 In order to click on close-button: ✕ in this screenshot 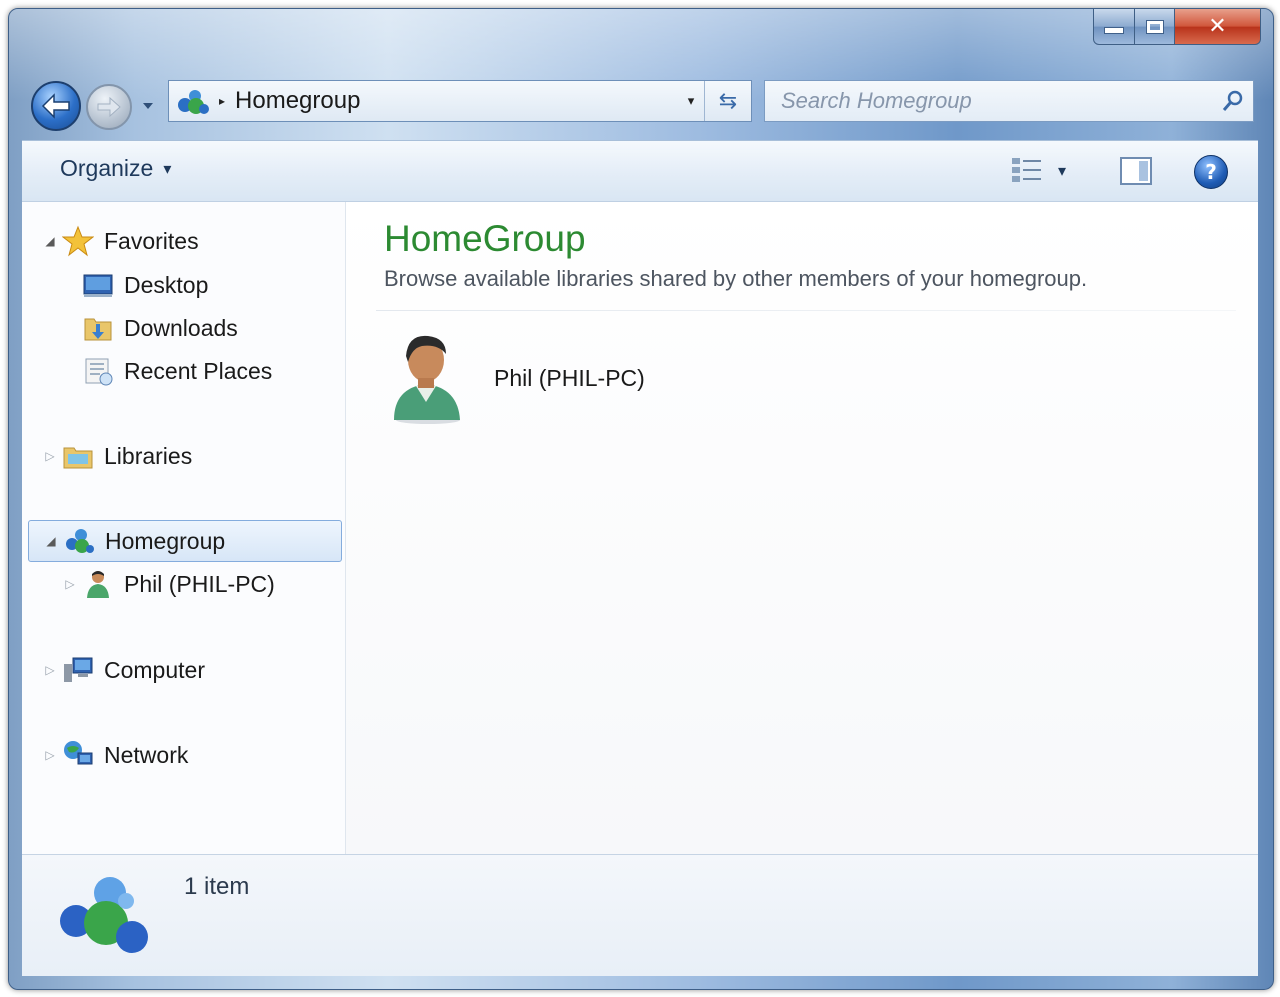, I will do `click(1218, 27)`.